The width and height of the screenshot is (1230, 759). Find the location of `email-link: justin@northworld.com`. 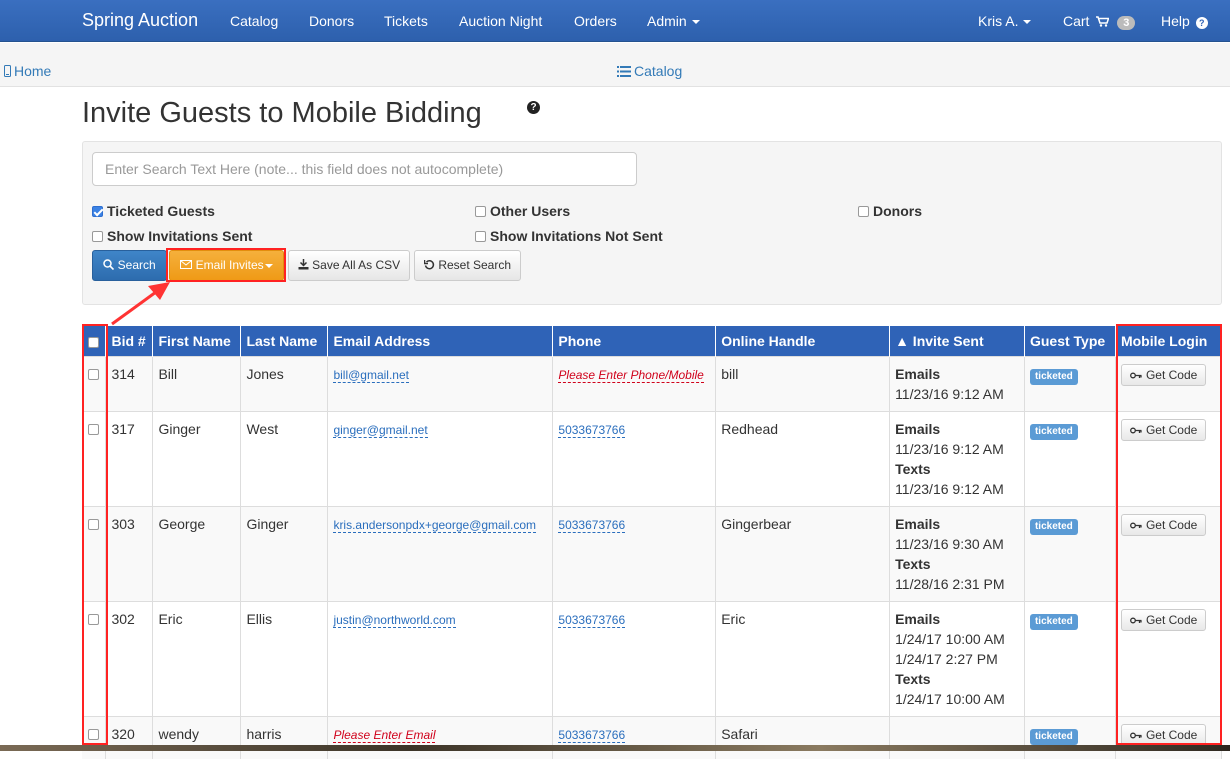

email-link: justin@northworld.com is located at coordinates (394, 620).